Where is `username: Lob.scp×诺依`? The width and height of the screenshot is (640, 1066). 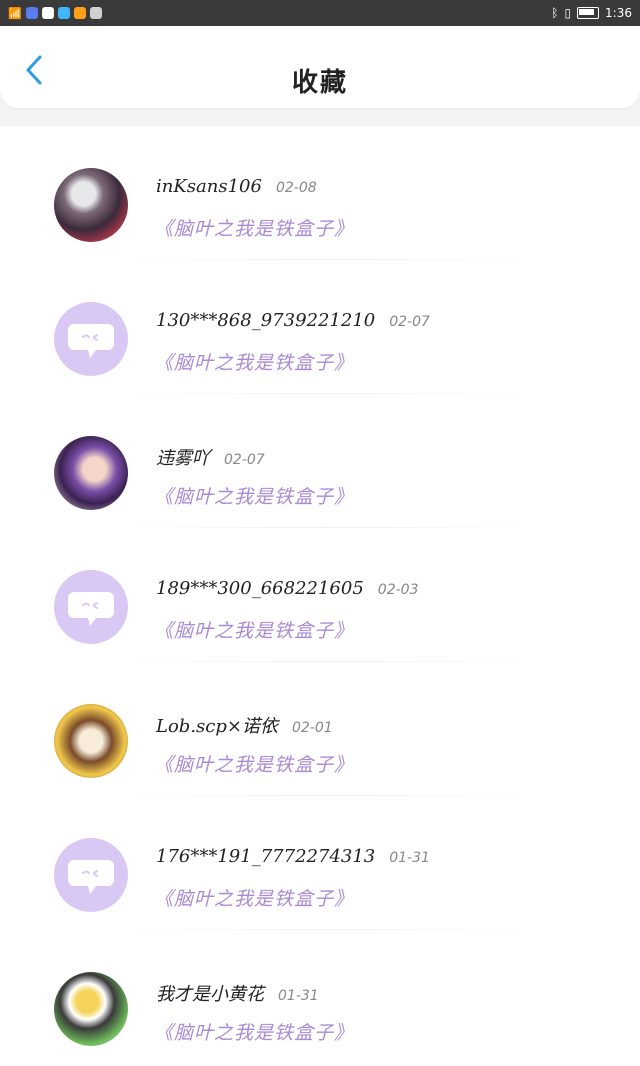 username: Lob.scp×诺依 is located at coordinates (217, 726).